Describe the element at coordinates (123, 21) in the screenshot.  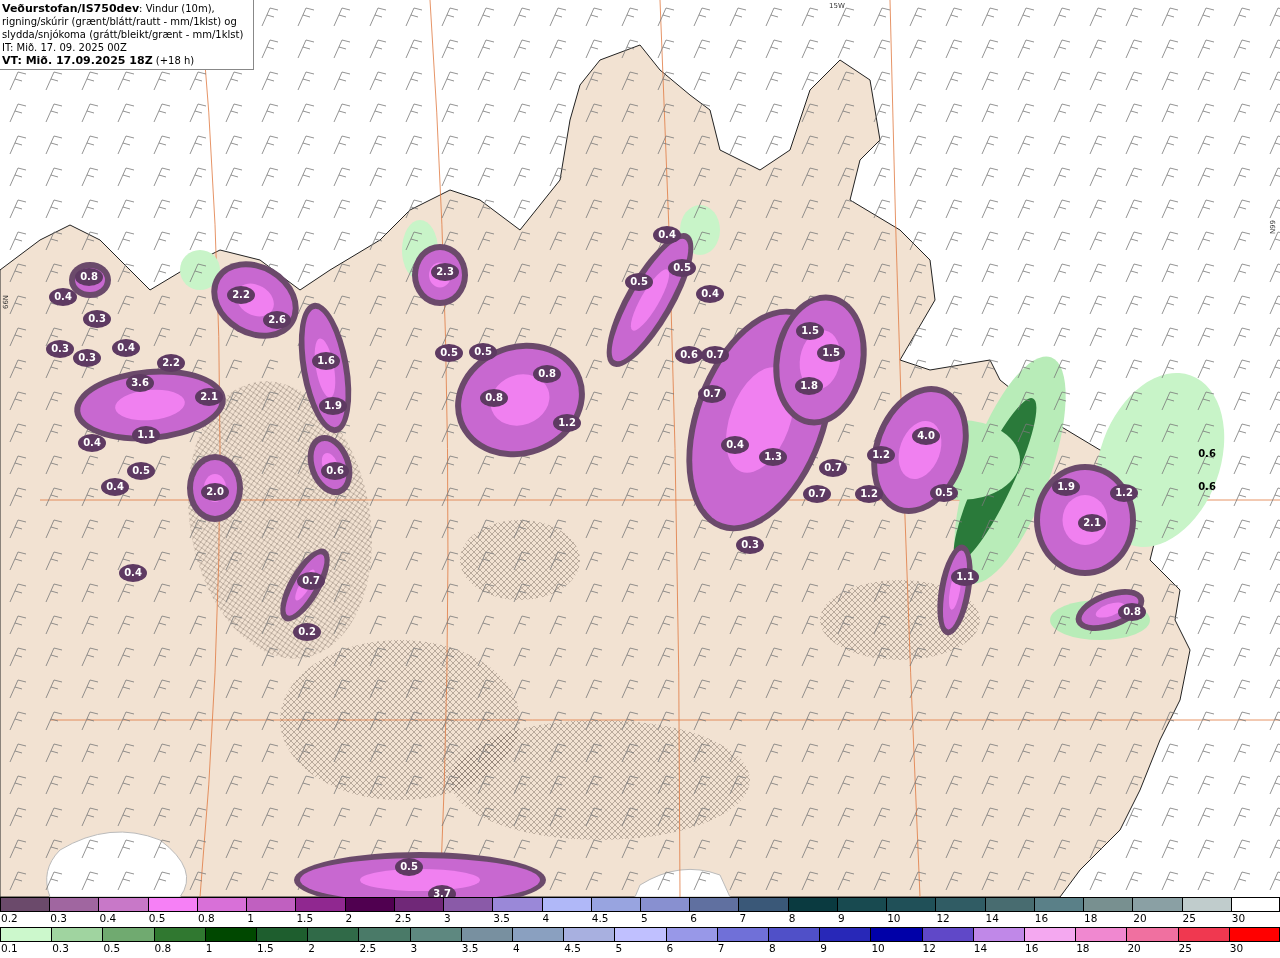
I see `map-description: Veðurstofan/IS750dev: Vindur (10m), rigning/skúrir (grænt/blátt/rautt - mm/1klst) og slydda/snjókoma (grátt/bleikt/grænt - mm/1klst)` at that location.